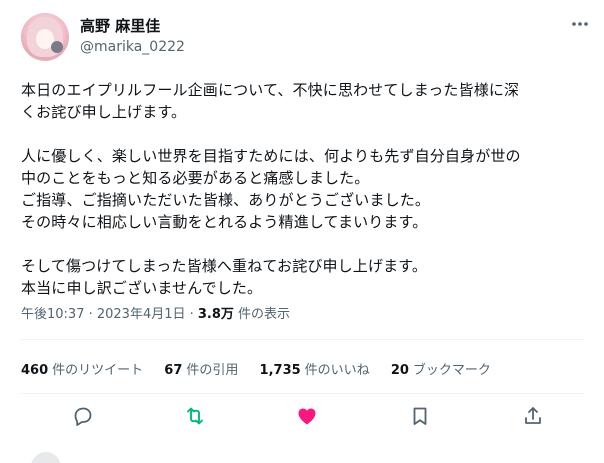  I want to click on action-bar, so click(302, 419).